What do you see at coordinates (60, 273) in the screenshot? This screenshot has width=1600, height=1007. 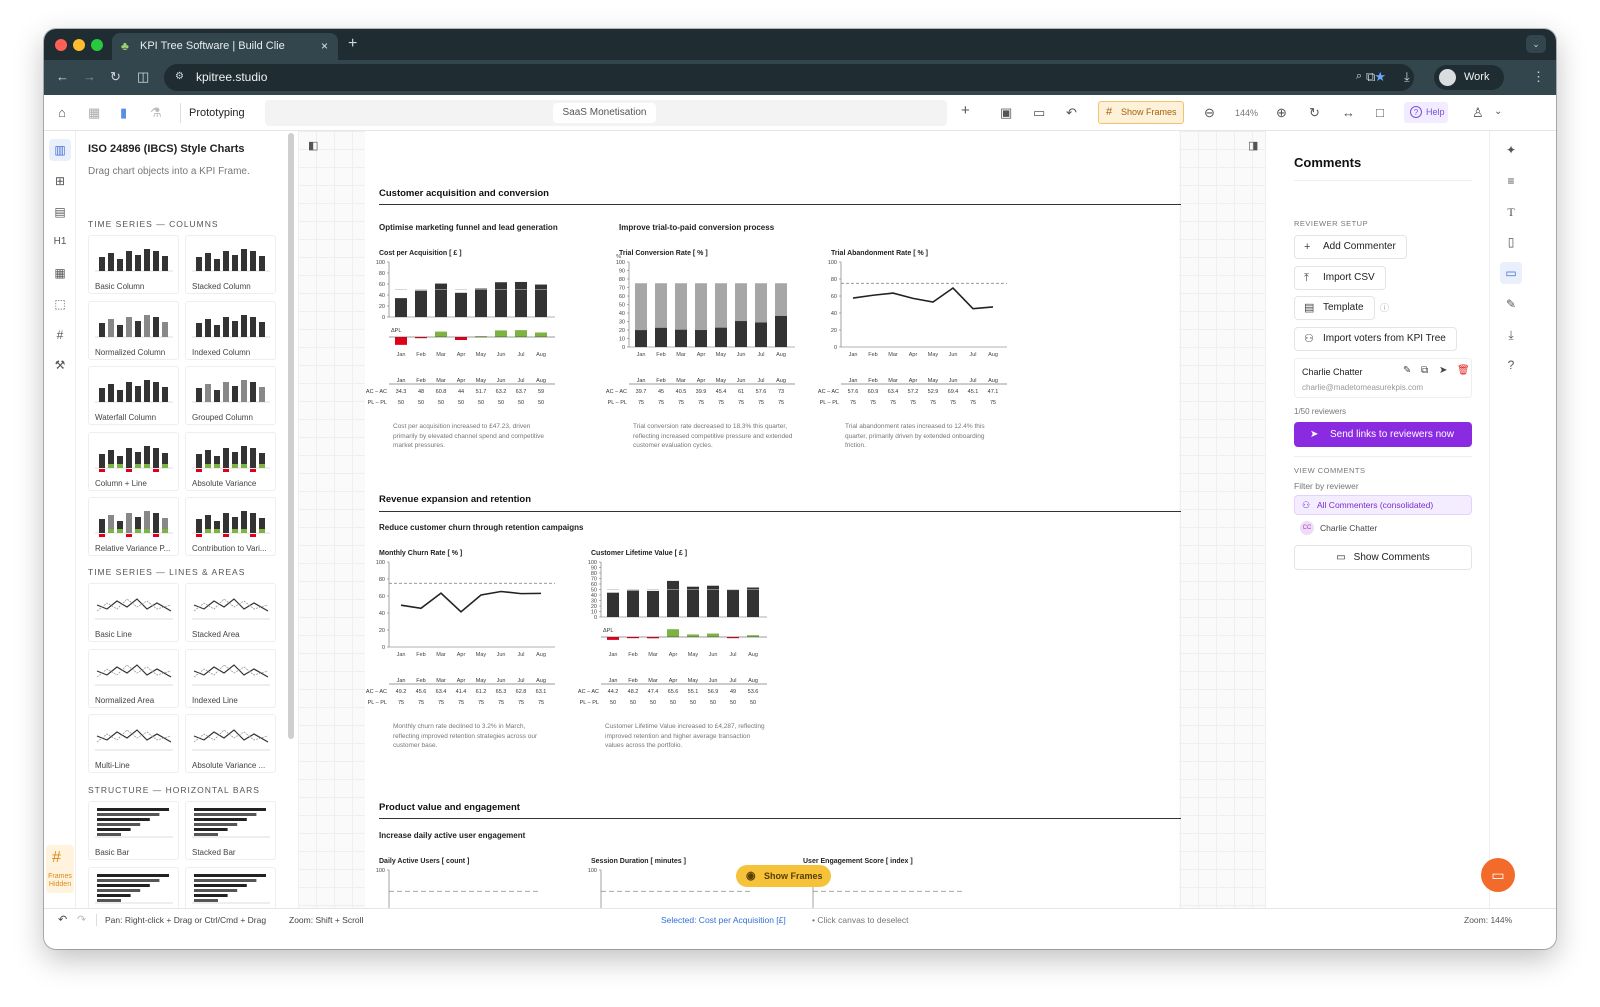 I see `grid-icon: ▦` at bounding box center [60, 273].